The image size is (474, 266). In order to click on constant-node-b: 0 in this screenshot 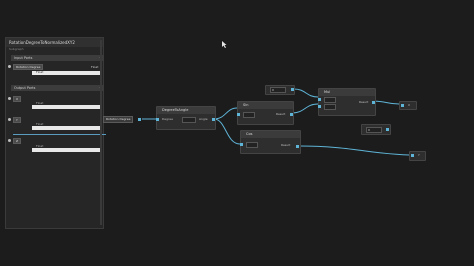, I will do `click(376, 129)`.